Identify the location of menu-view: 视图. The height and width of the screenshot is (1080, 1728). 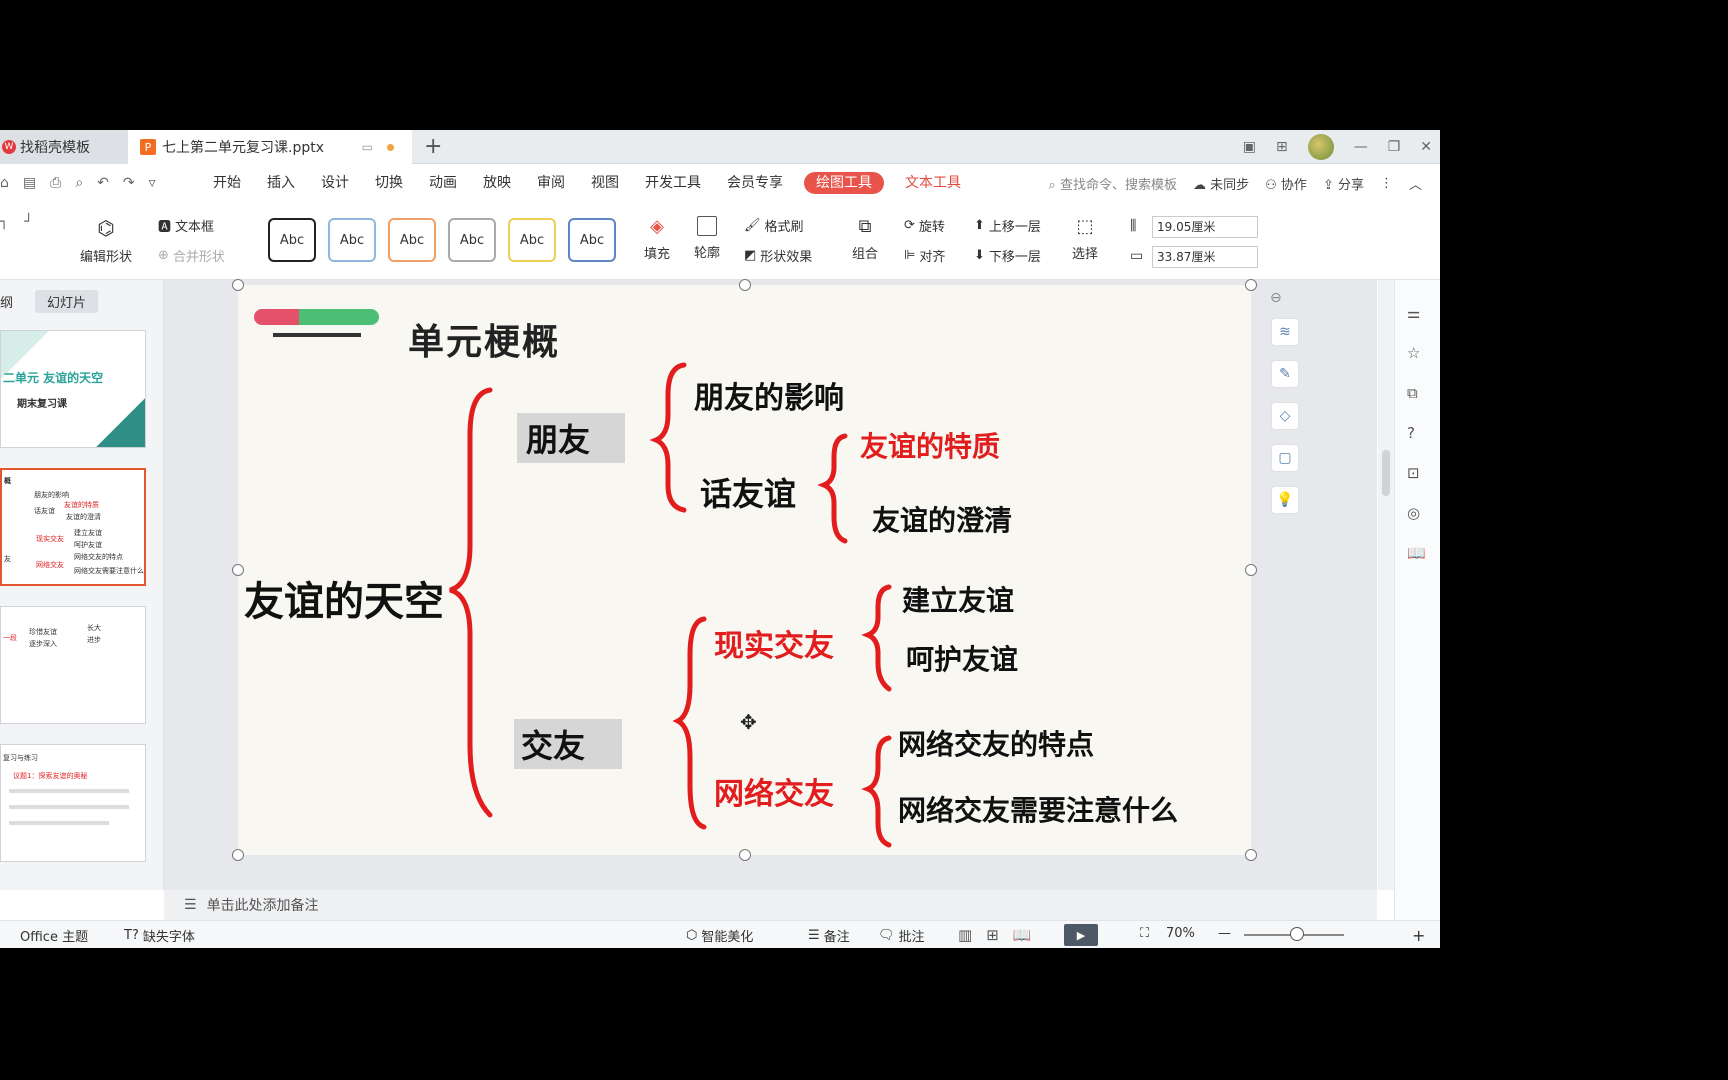
(605, 183).